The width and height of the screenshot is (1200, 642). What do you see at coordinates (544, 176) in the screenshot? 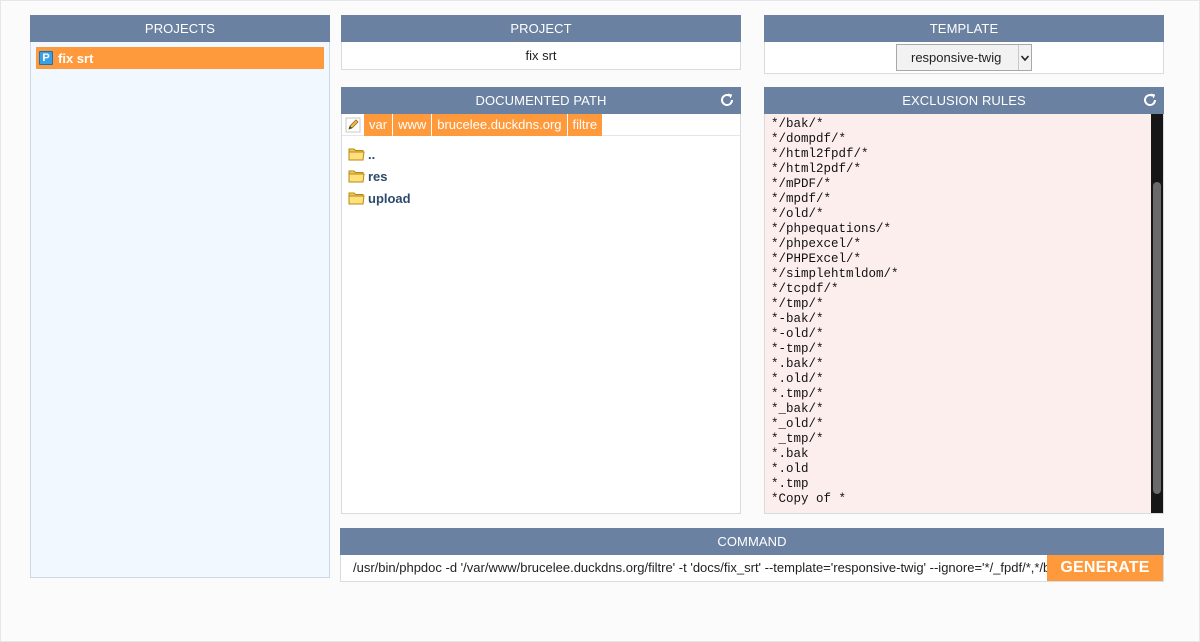
I see `directory-item-res: res` at bounding box center [544, 176].